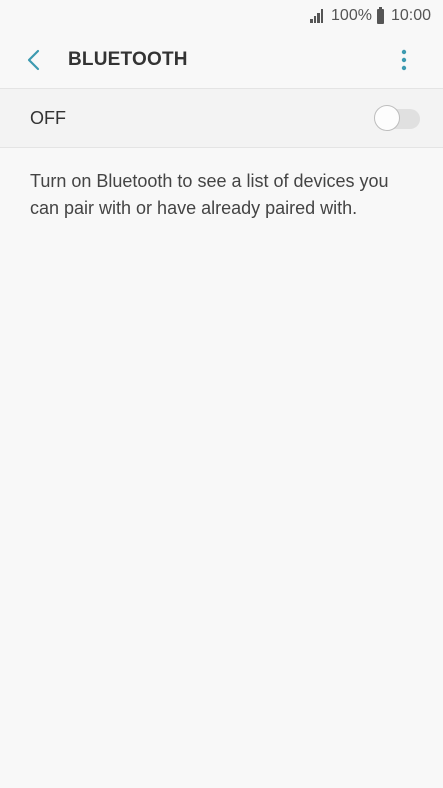 Image resolution: width=443 pixels, height=788 pixels. Describe the element at coordinates (351, 15) in the screenshot. I see `battery-percent: 100%` at that location.